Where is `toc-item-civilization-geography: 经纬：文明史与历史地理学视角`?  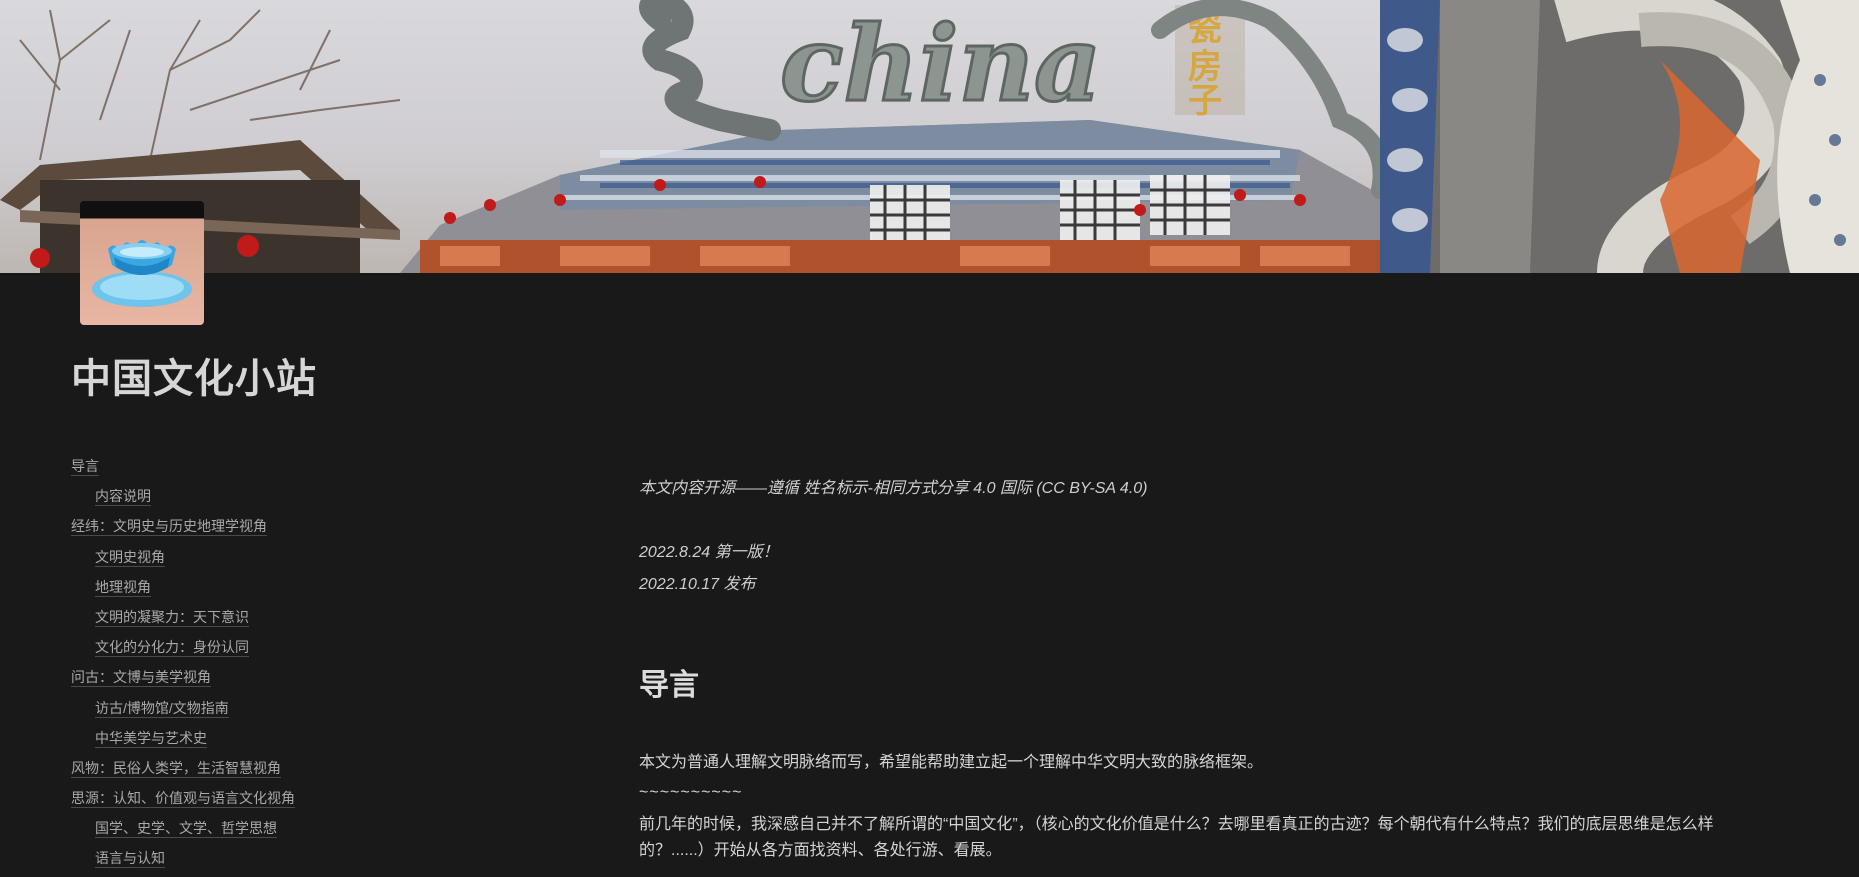 toc-item-civilization-geography: 经纬：文明史与历史地理学视角 is located at coordinates (301, 529).